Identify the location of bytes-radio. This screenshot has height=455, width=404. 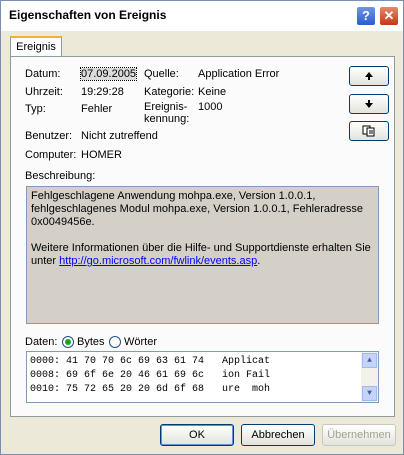
(68, 342).